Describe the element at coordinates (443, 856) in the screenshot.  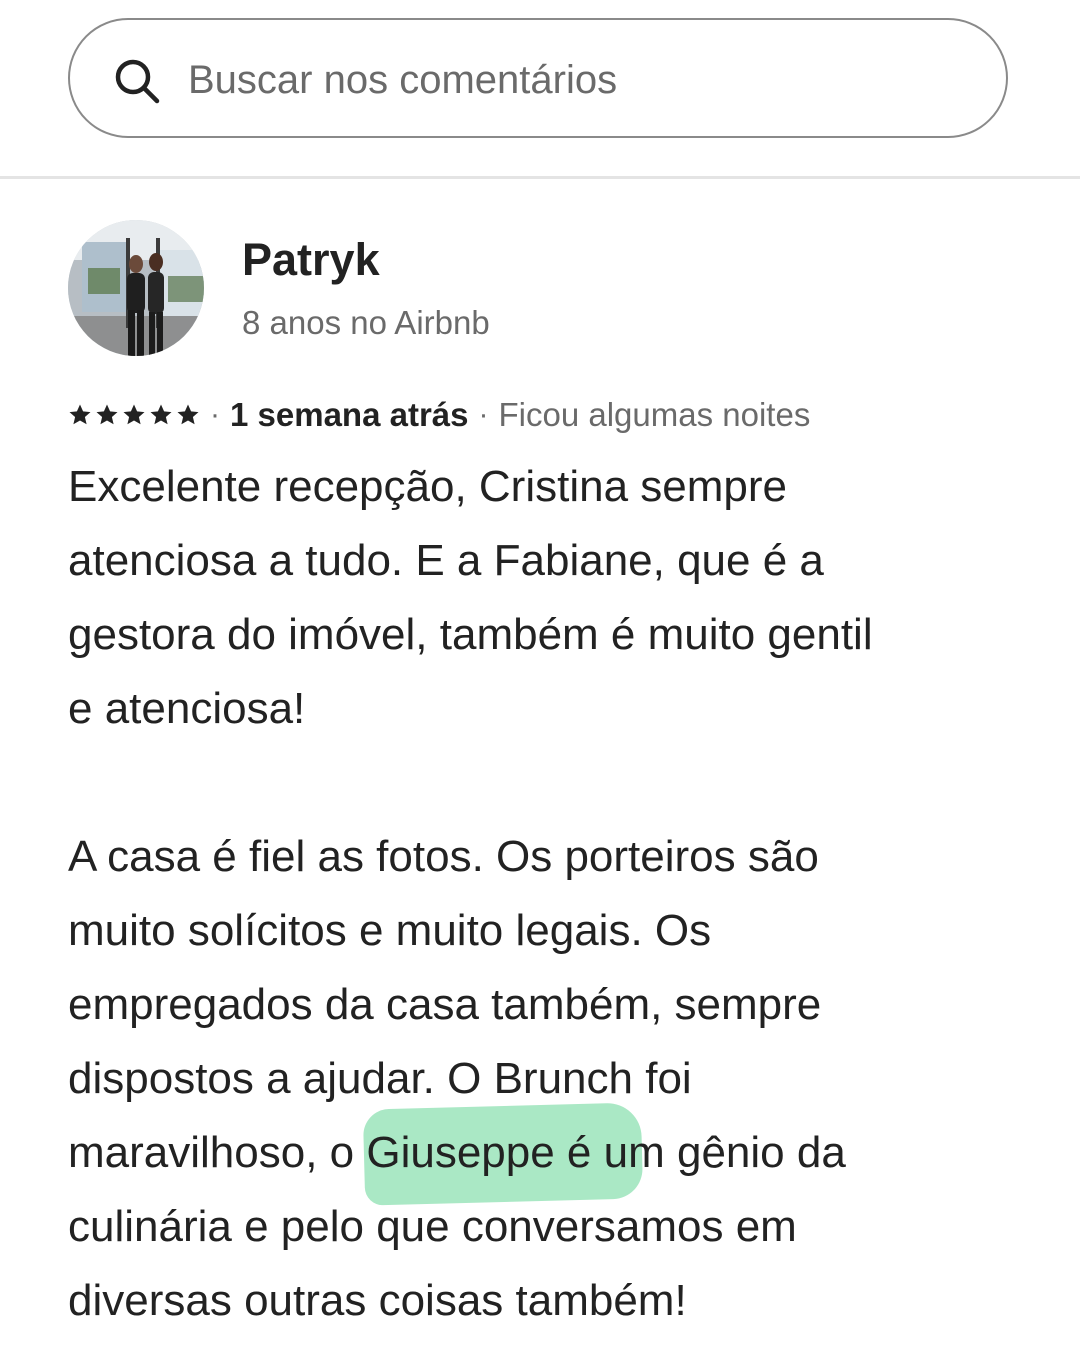
I see `review-line: A casa é fiel as fotos. Os porteiros são` at that location.